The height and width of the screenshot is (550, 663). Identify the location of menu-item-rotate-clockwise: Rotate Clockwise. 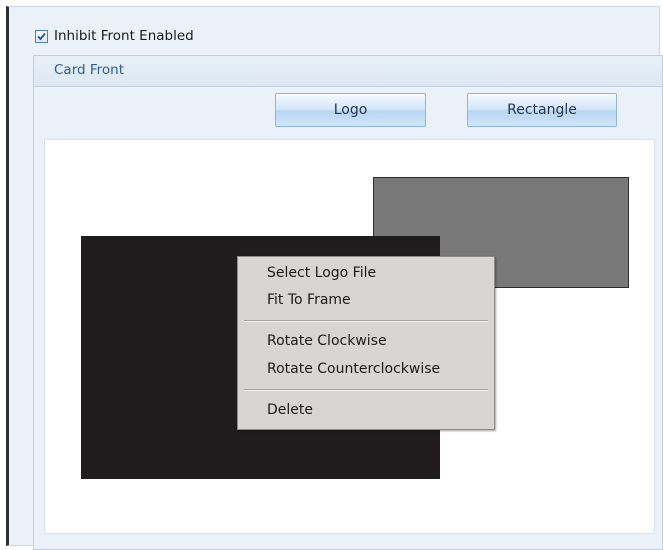
(327, 341).